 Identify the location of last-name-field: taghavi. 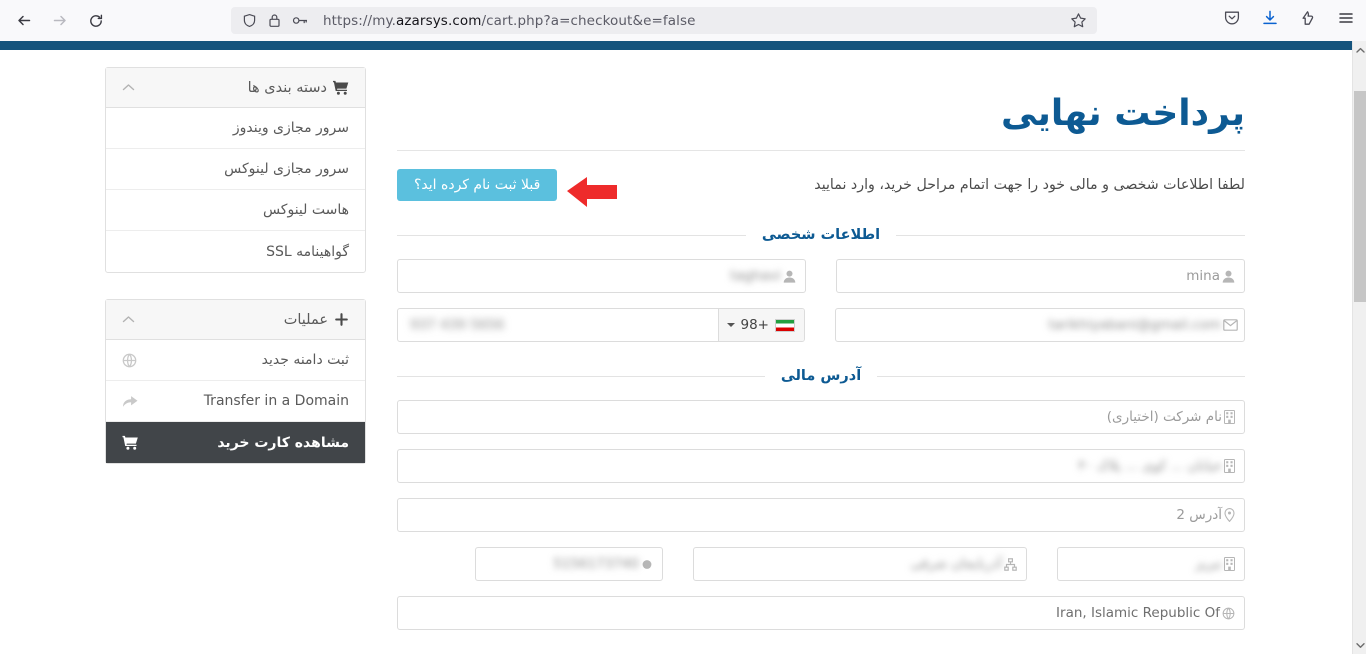
(601, 276).